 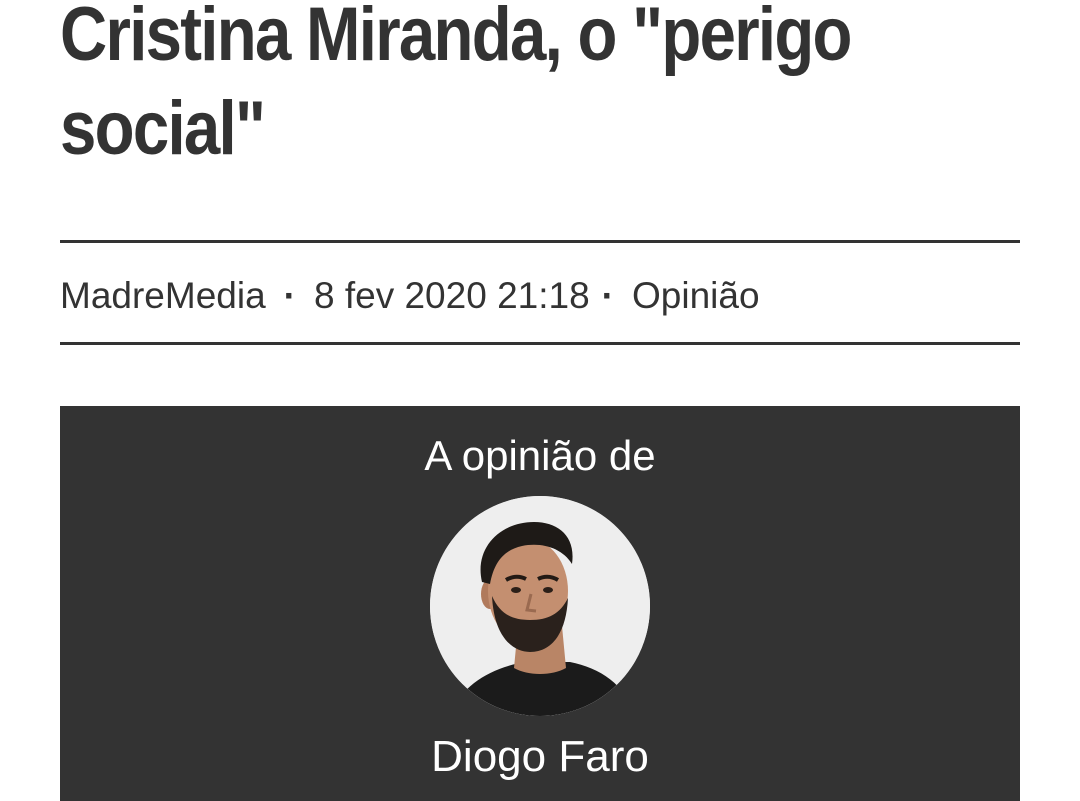 What do you see at coordinates (540, 455) in the screenshot?
I see `opinion-label: A opinião de` at bounding box center [540, 455].